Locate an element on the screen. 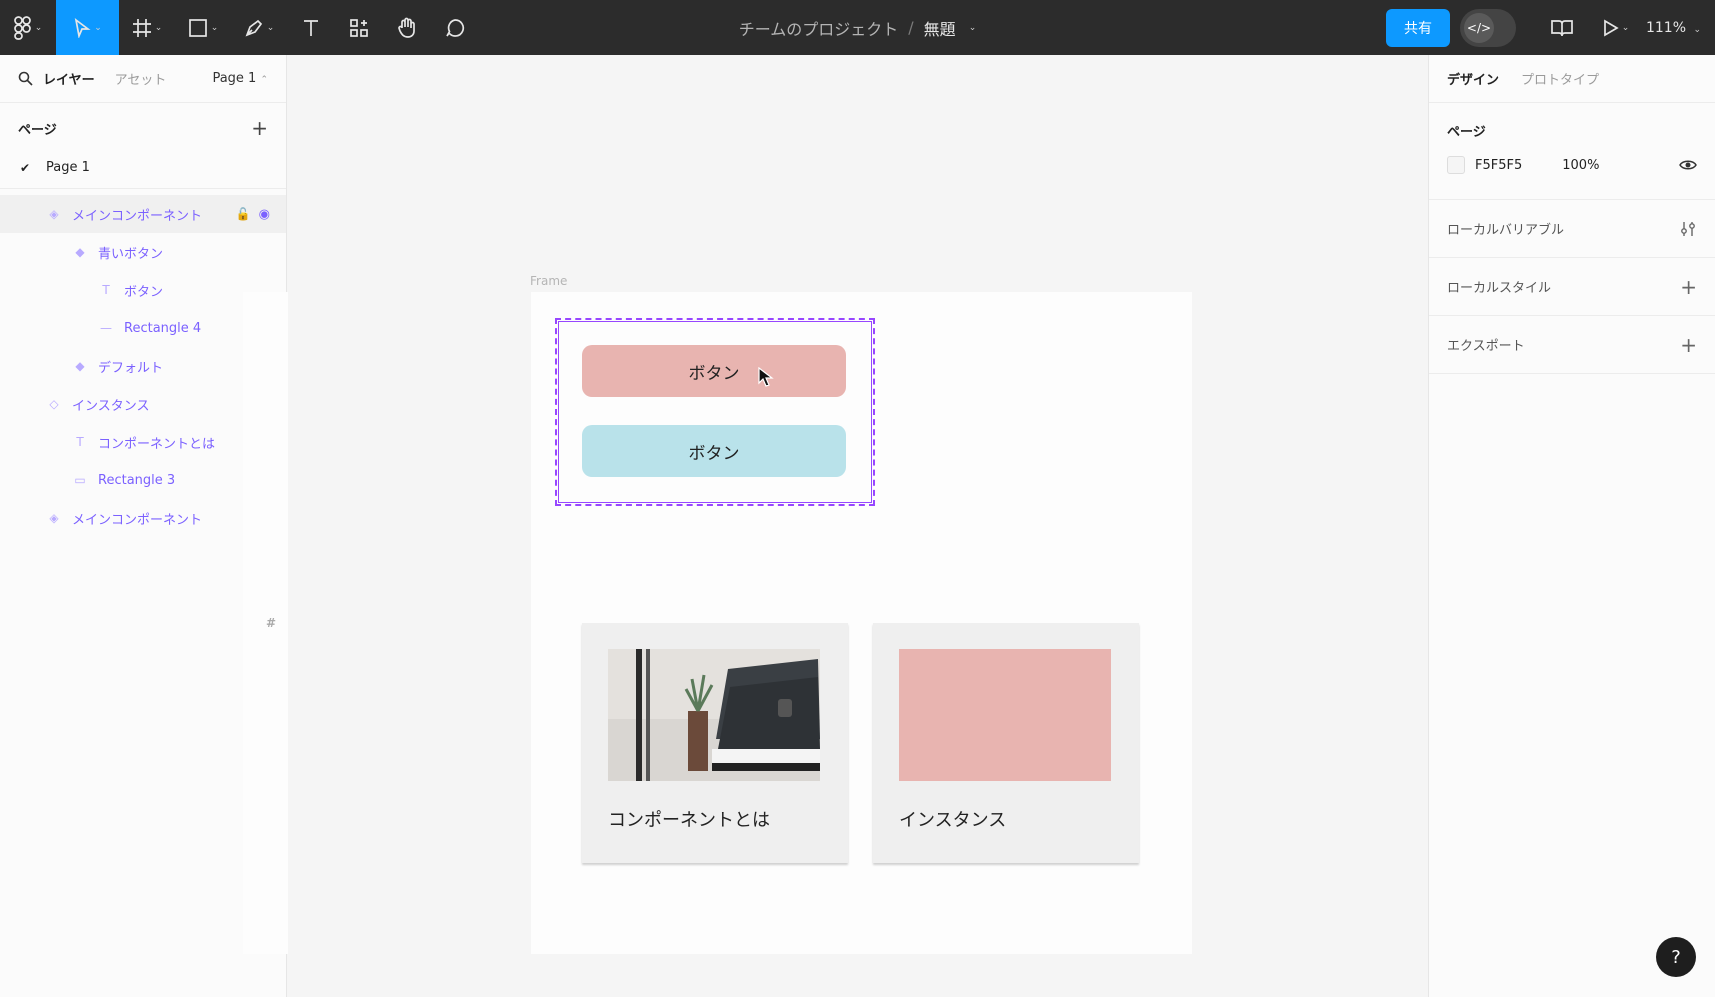 The image size is (1715, 997). fill-hex-value: F5F5F5 is located at coordinates (1498, 165).